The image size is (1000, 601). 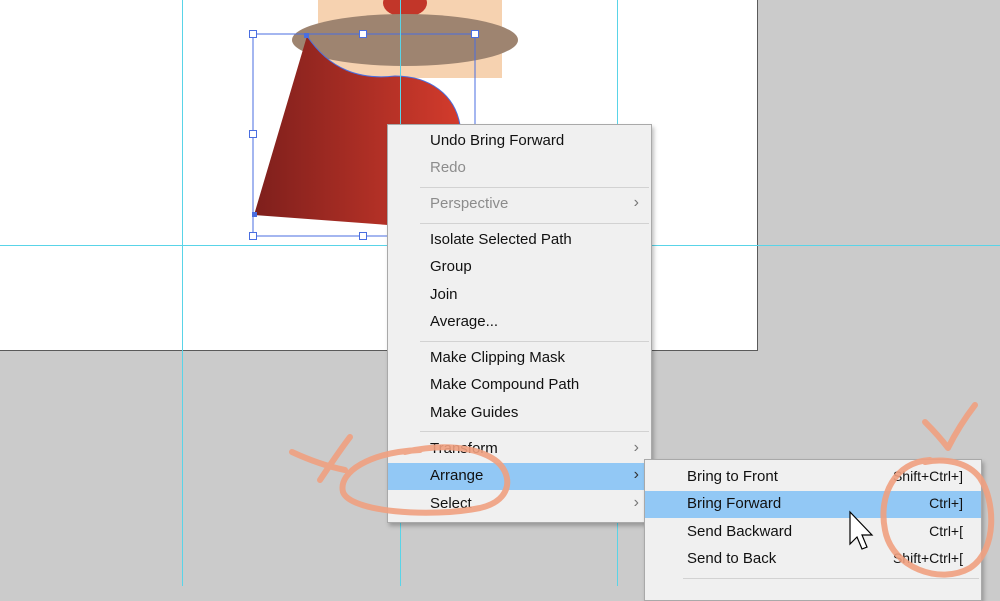 I want to click on menu-item-bring-forward: Bring Forward Ctrl+], so click(x=813, y=504).